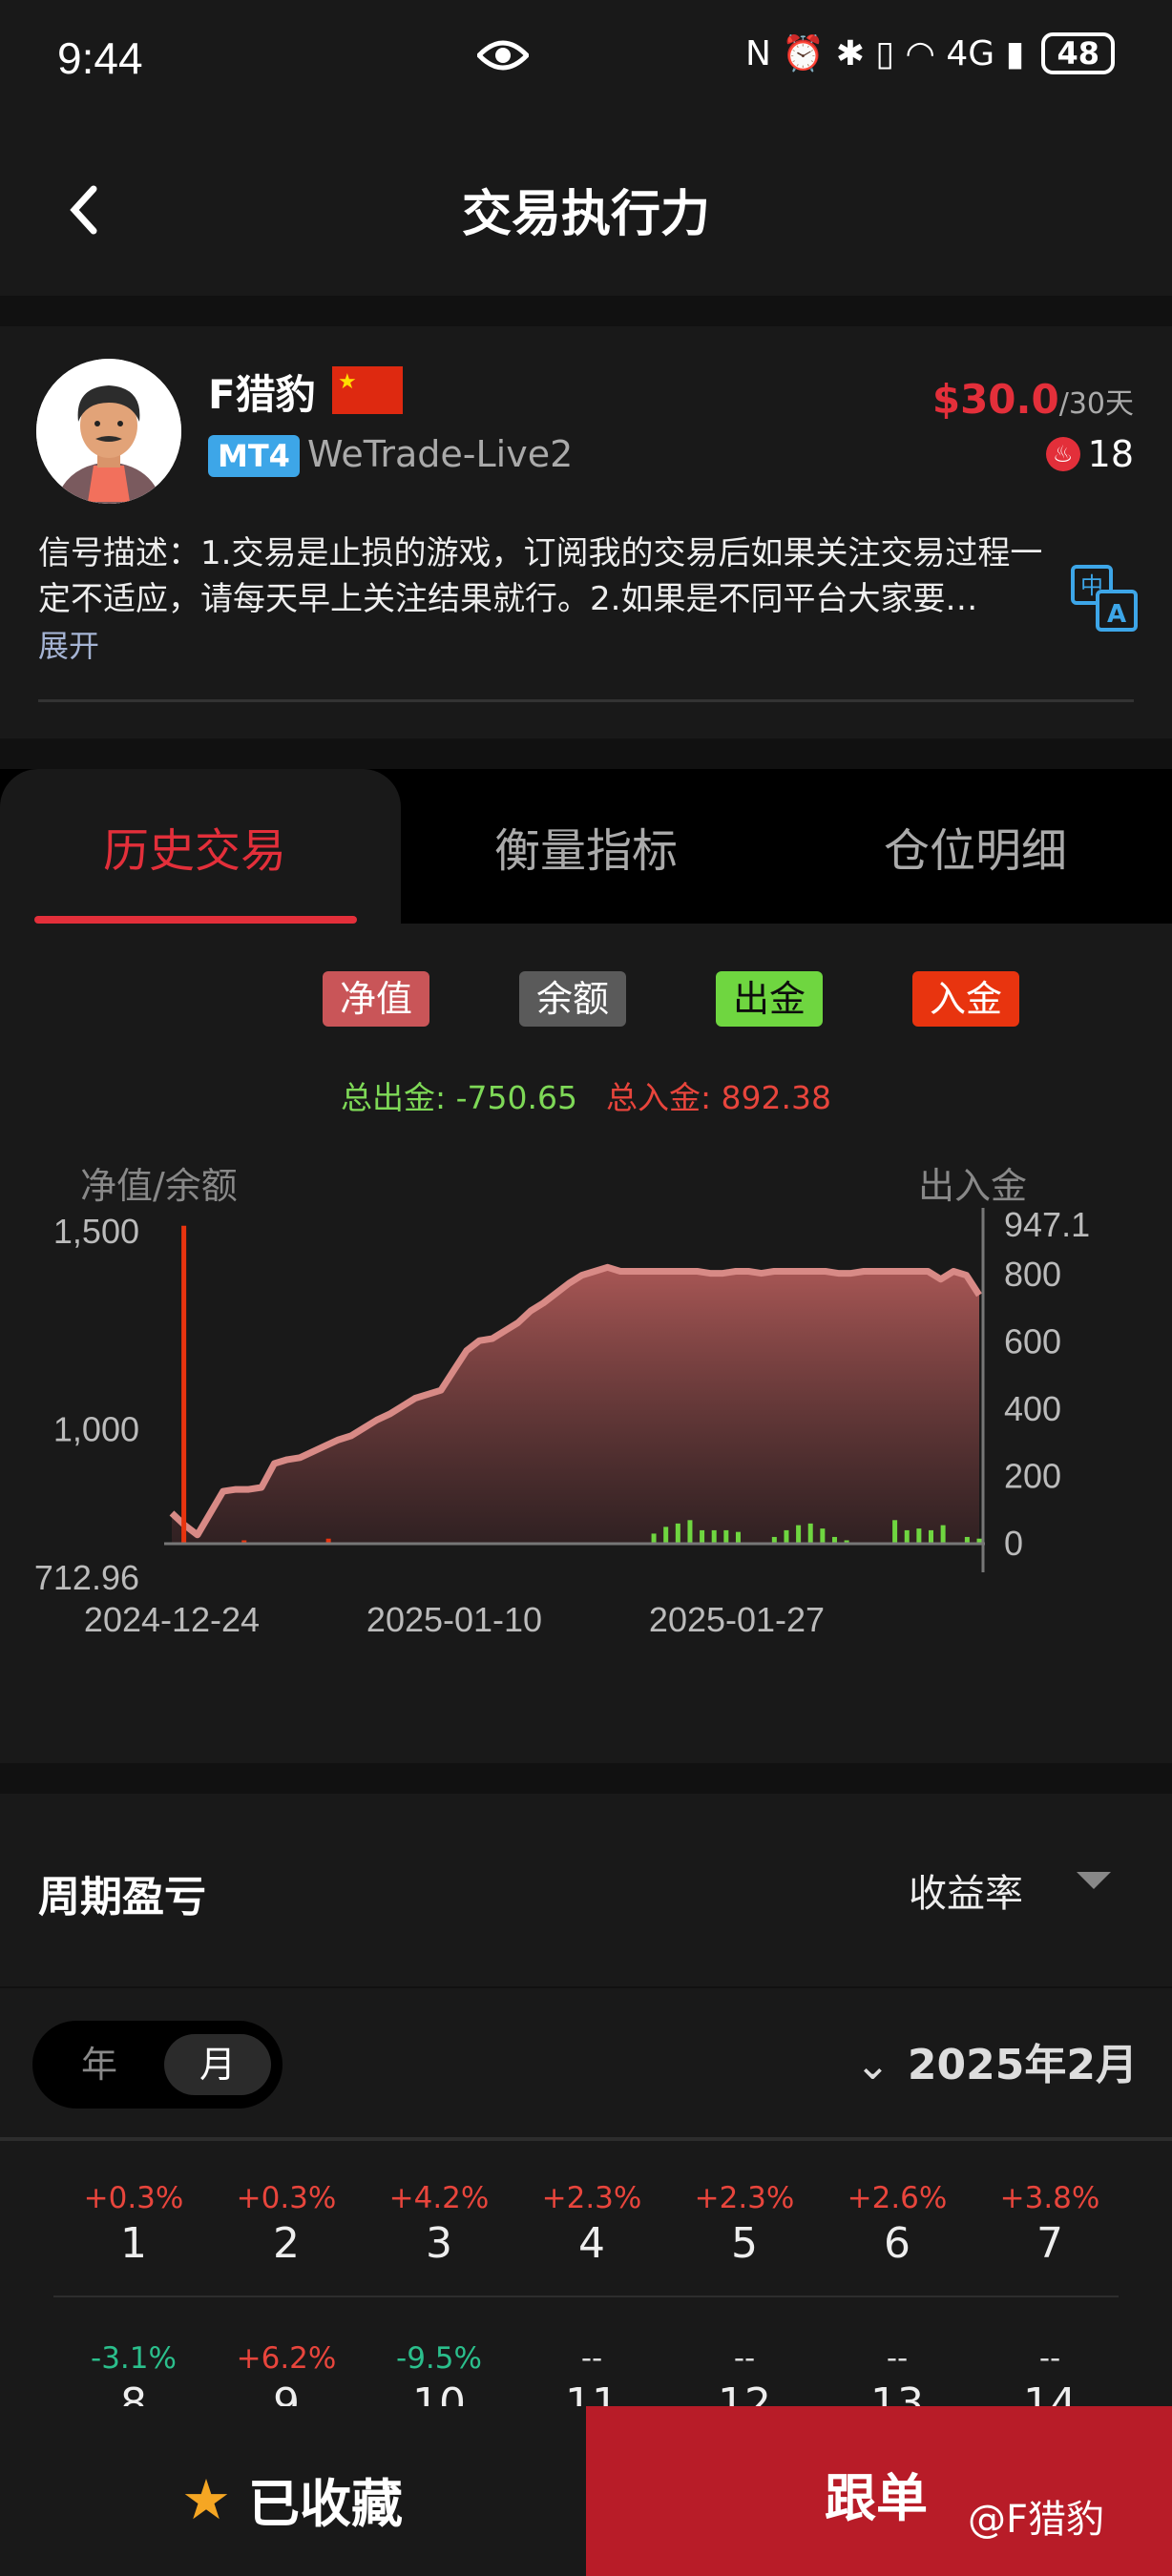 Image resolution: width=1172 pixels, height=2576 pixels. What do you see at coordinates (1104, 598) in the screenshot?
I see `translate-icon: 中 A` at bounding box center [1104, 598].